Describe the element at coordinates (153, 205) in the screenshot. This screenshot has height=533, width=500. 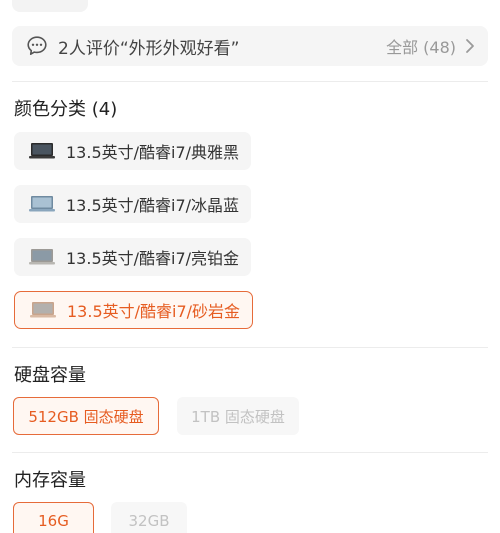
I see `color-option-label: 13.5英寸/酷睿i7/冰晶蓝` at that location.